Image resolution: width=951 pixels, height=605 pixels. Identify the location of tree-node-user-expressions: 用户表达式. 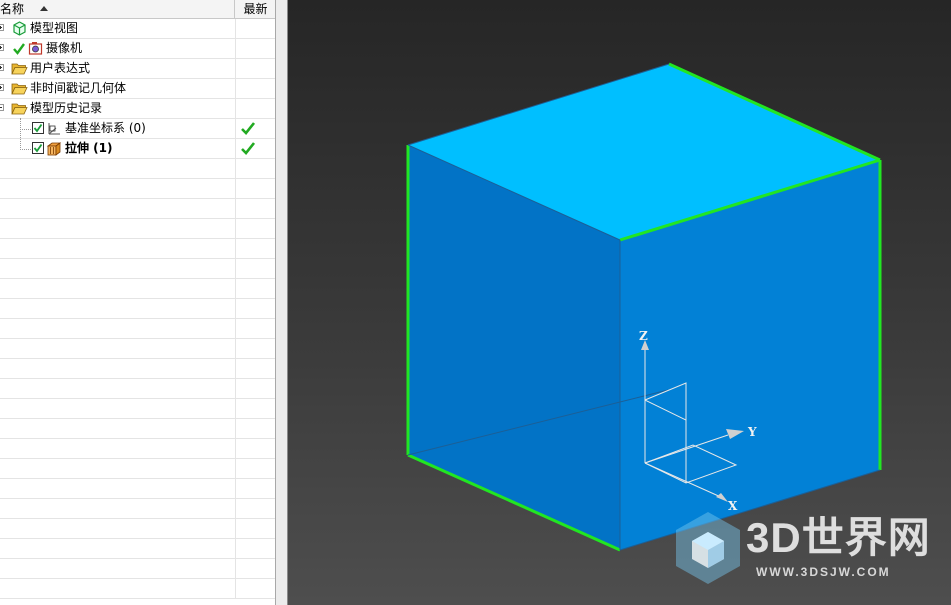
(137, 69).